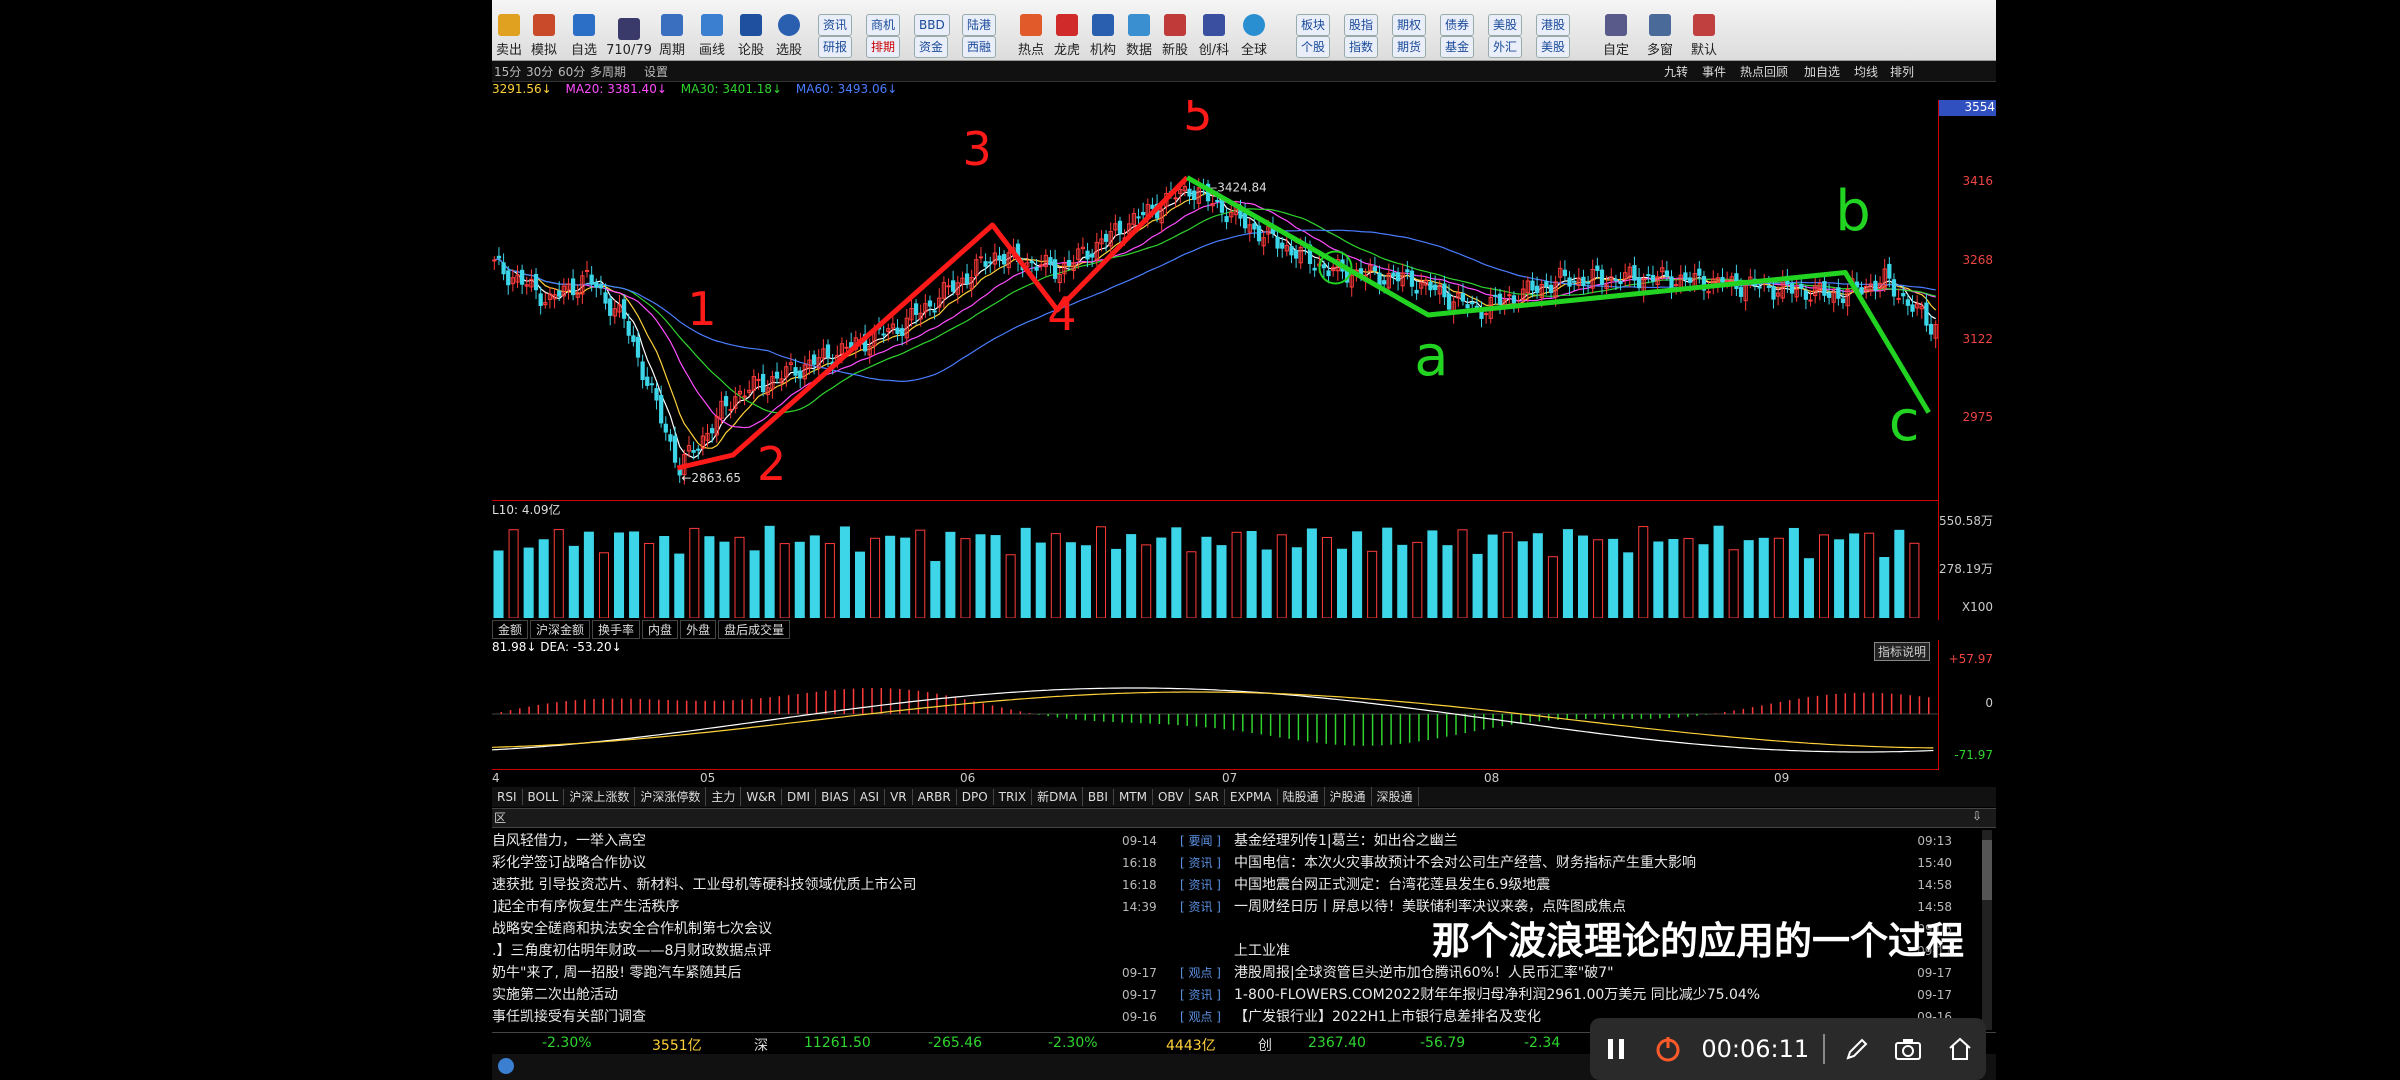 The image size is (2400, 1080). Describe the element at coordinates (660, 629) in the screenshot. I see `vtab-inner: 内盘` at that location.